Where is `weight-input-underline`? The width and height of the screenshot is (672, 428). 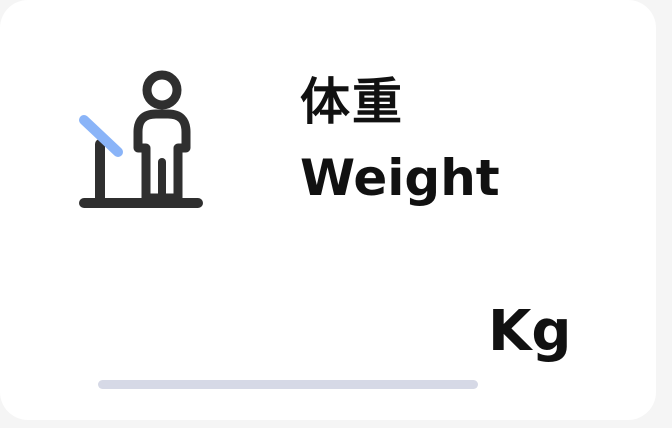
weight-input-underline is located at coordinates (288, 384).